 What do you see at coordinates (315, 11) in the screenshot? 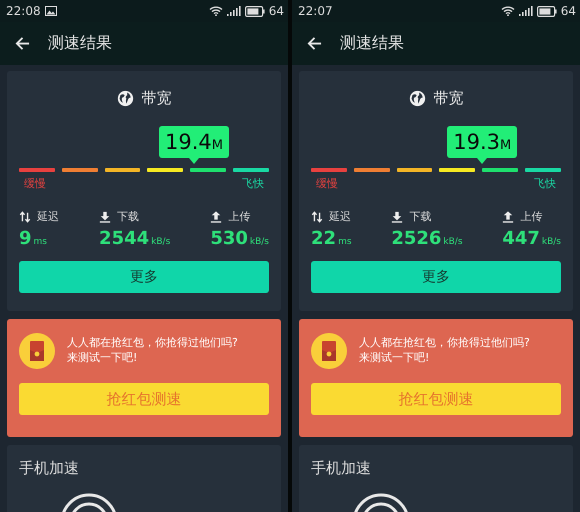
I see `status-time: 22:07` at bounding box center [315, 11].